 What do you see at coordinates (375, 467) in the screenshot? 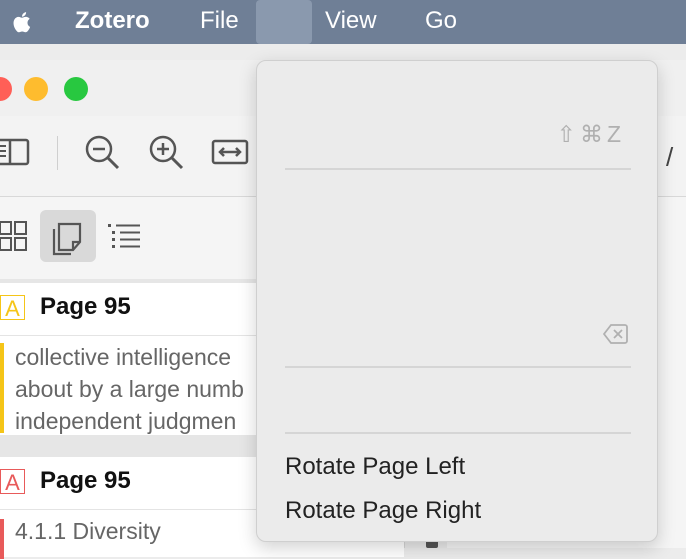
I see `rotate-page-left-menu-item: Rotate Page Left` at bounding box center [375, 467].